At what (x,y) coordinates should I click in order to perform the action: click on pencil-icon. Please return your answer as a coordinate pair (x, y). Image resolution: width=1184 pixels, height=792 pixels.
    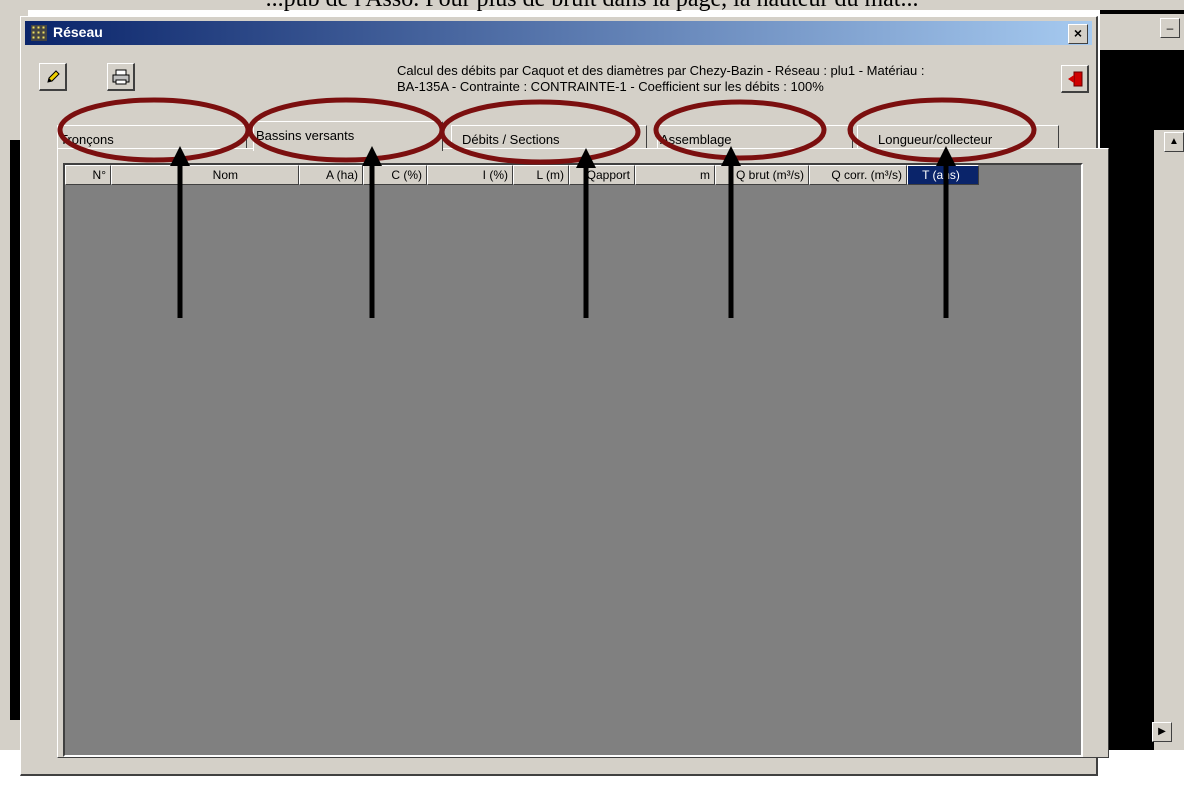
    Looking at the image, I should click on (53, 76).